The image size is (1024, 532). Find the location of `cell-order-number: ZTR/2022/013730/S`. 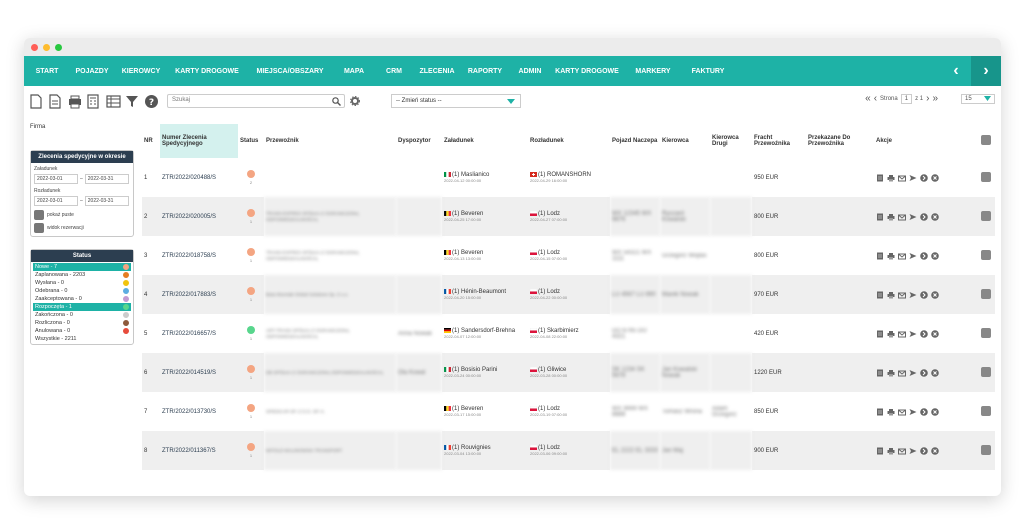

cell-order-number: ZTR/2022/013730/S is located at coordinates (199, 411).